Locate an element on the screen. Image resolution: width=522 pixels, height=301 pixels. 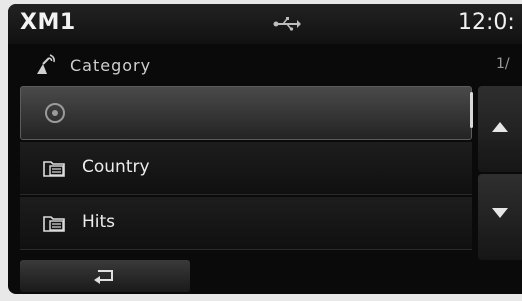
scroll-down-button is located at coordinates (500, 217).